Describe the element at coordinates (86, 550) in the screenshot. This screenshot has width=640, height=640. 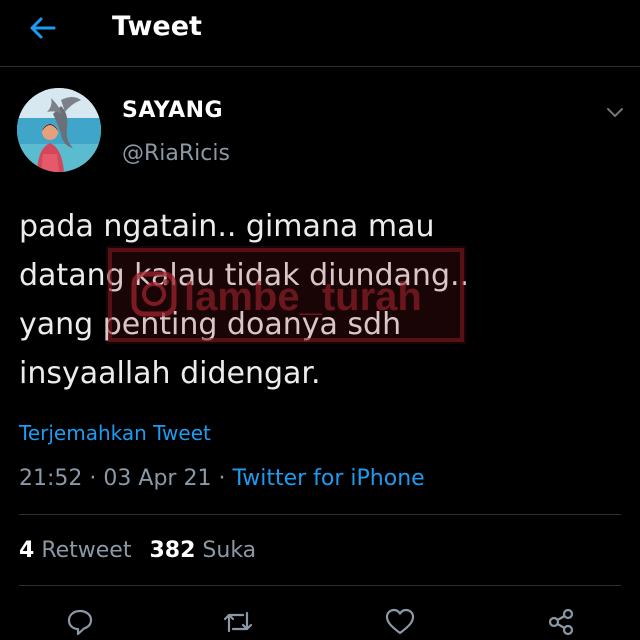
I see `retweet-label: Retweet` at that location.